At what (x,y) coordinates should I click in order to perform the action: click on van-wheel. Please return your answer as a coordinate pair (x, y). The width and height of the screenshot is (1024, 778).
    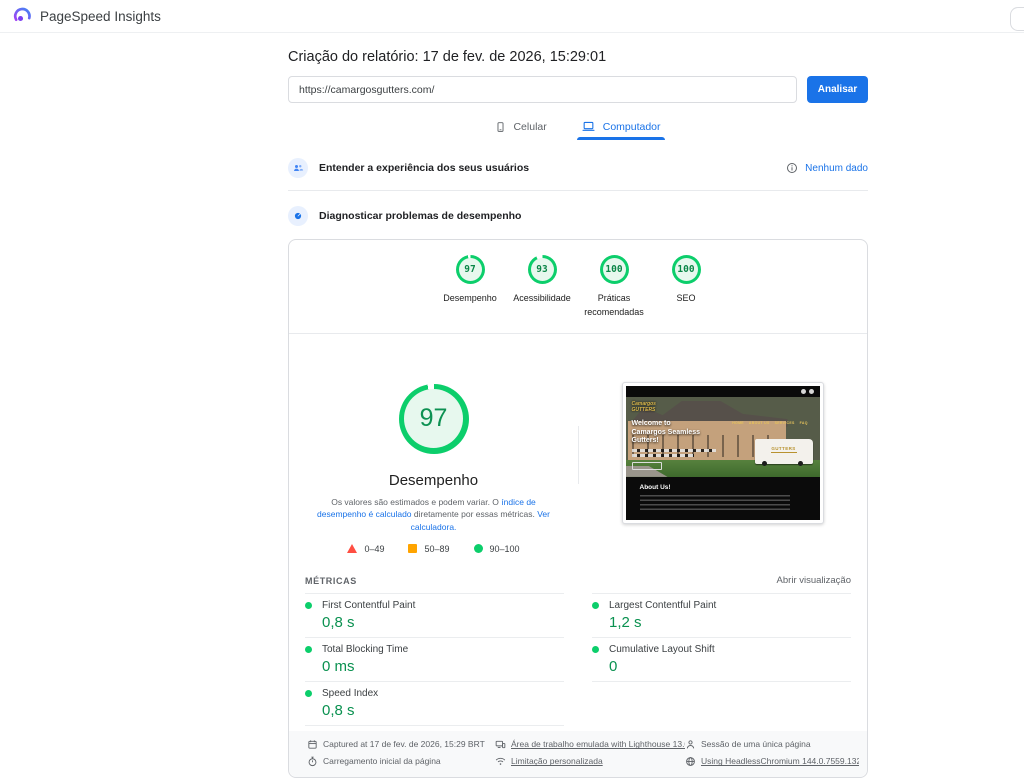
    Looking at the image, I should click on (764, 463).